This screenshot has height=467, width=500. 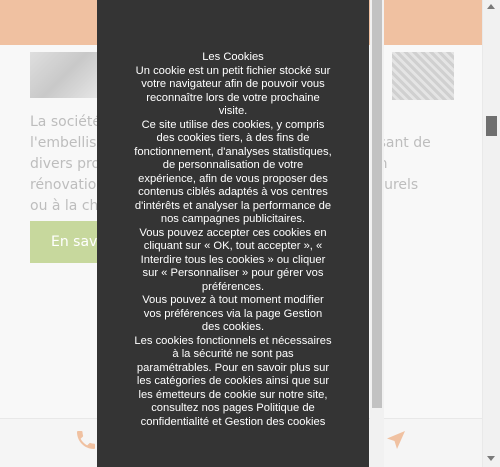 What do you see at coordinates (233, 394) in the screenshot?
I see `cookie-line: les émetteurs de cookie sur notre site,` at bounding box center [233, 394].